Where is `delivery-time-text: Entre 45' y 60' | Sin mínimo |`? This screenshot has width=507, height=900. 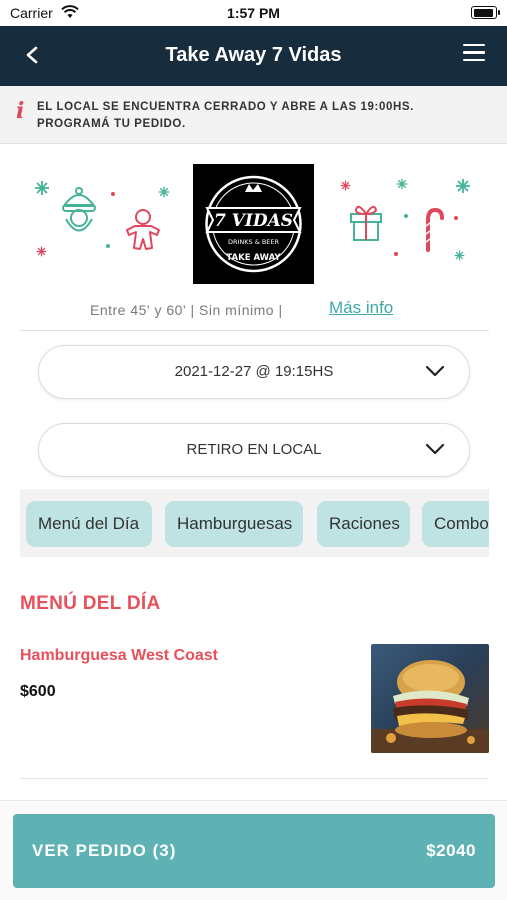 delivery-time-text: Entre 45' y 60' | Sin mínimo | is located at coordinates (186, 310).